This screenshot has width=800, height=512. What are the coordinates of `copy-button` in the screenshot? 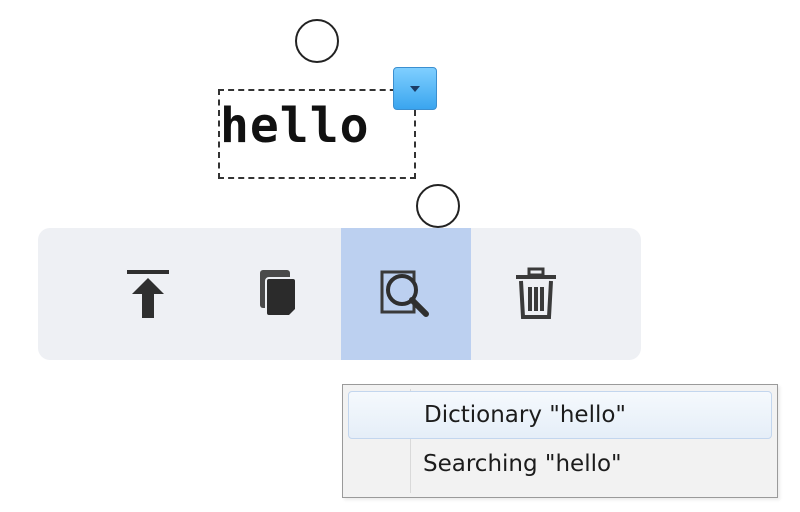 It's located at (278, 294).